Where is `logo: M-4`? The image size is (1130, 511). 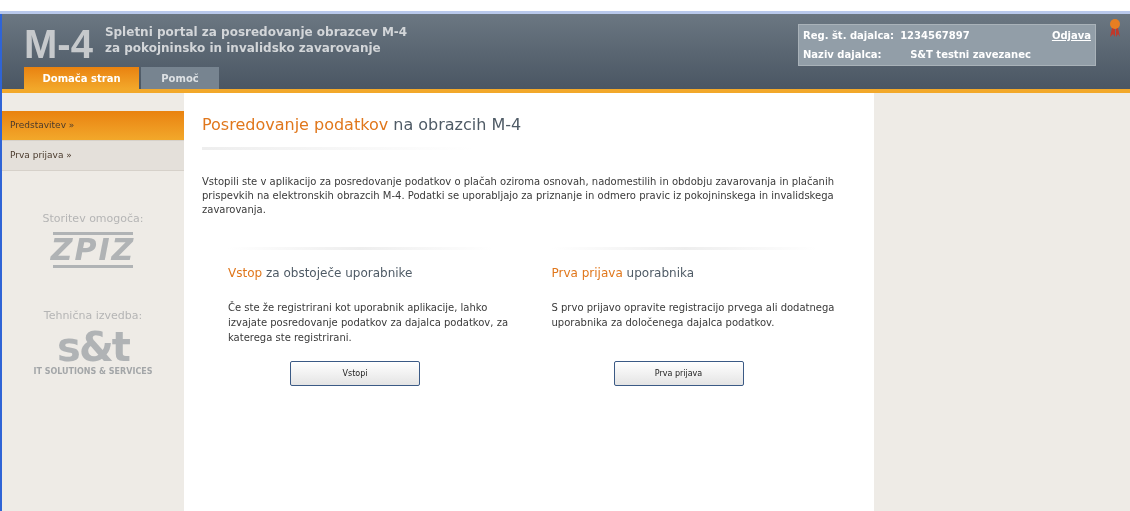
logo: M-4 is located at coordinates (58, 44).